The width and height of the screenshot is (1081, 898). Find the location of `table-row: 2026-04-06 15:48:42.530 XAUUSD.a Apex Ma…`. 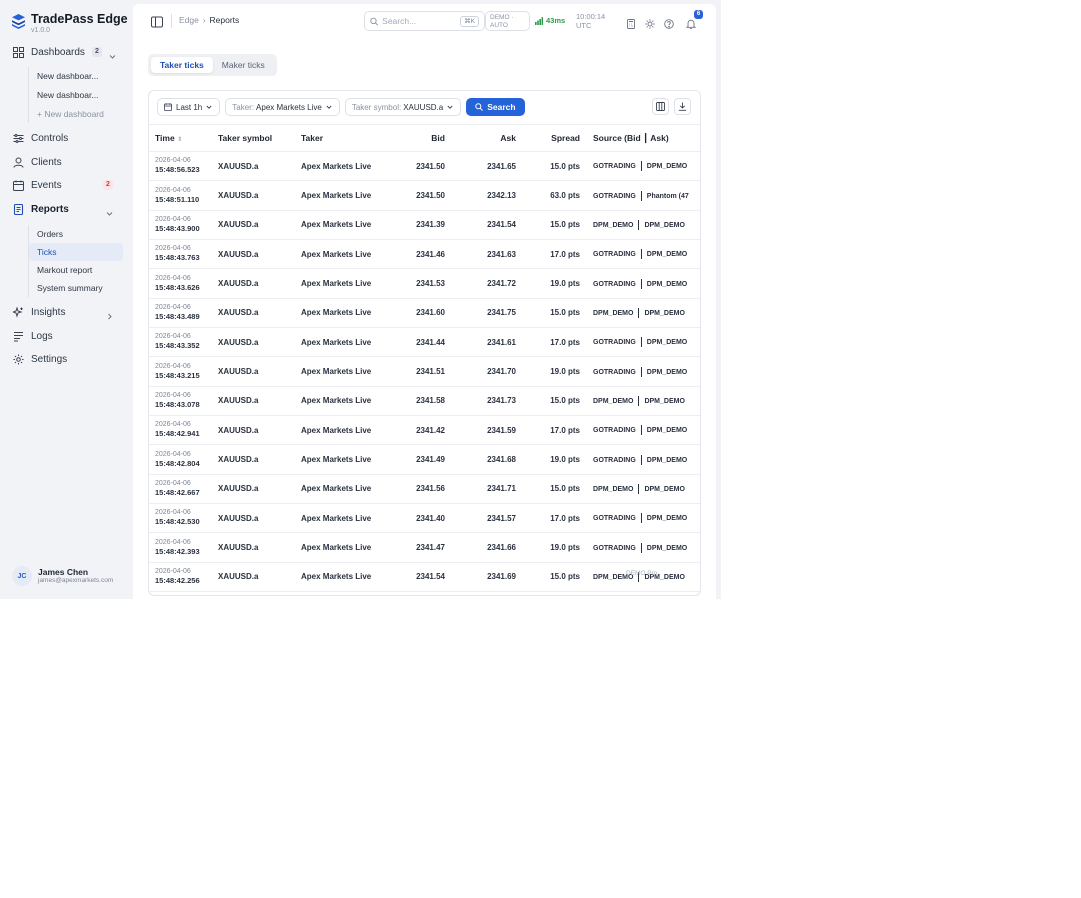

table-row: 2026-04-06 15:48:42.530 XAUUSD.a Apex Ma… is located at coordinates (424, 518).